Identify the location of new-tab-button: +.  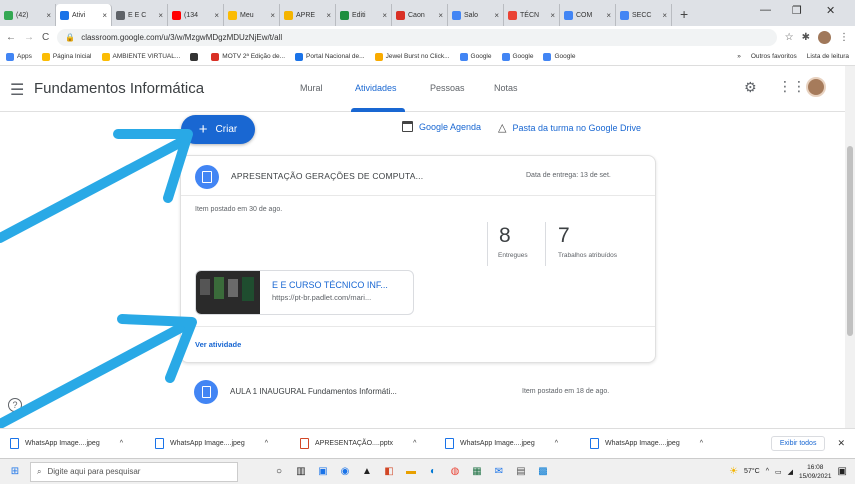
(684, 16).